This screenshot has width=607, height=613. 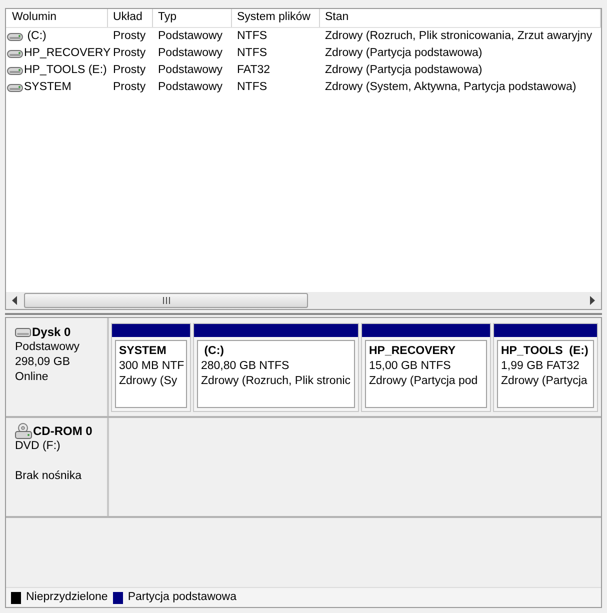 I want to click on partition-block: HP_RECOVERY 15,00 GB NTFS Zdrowy (Partycja pod, so click(x=426, y=367).